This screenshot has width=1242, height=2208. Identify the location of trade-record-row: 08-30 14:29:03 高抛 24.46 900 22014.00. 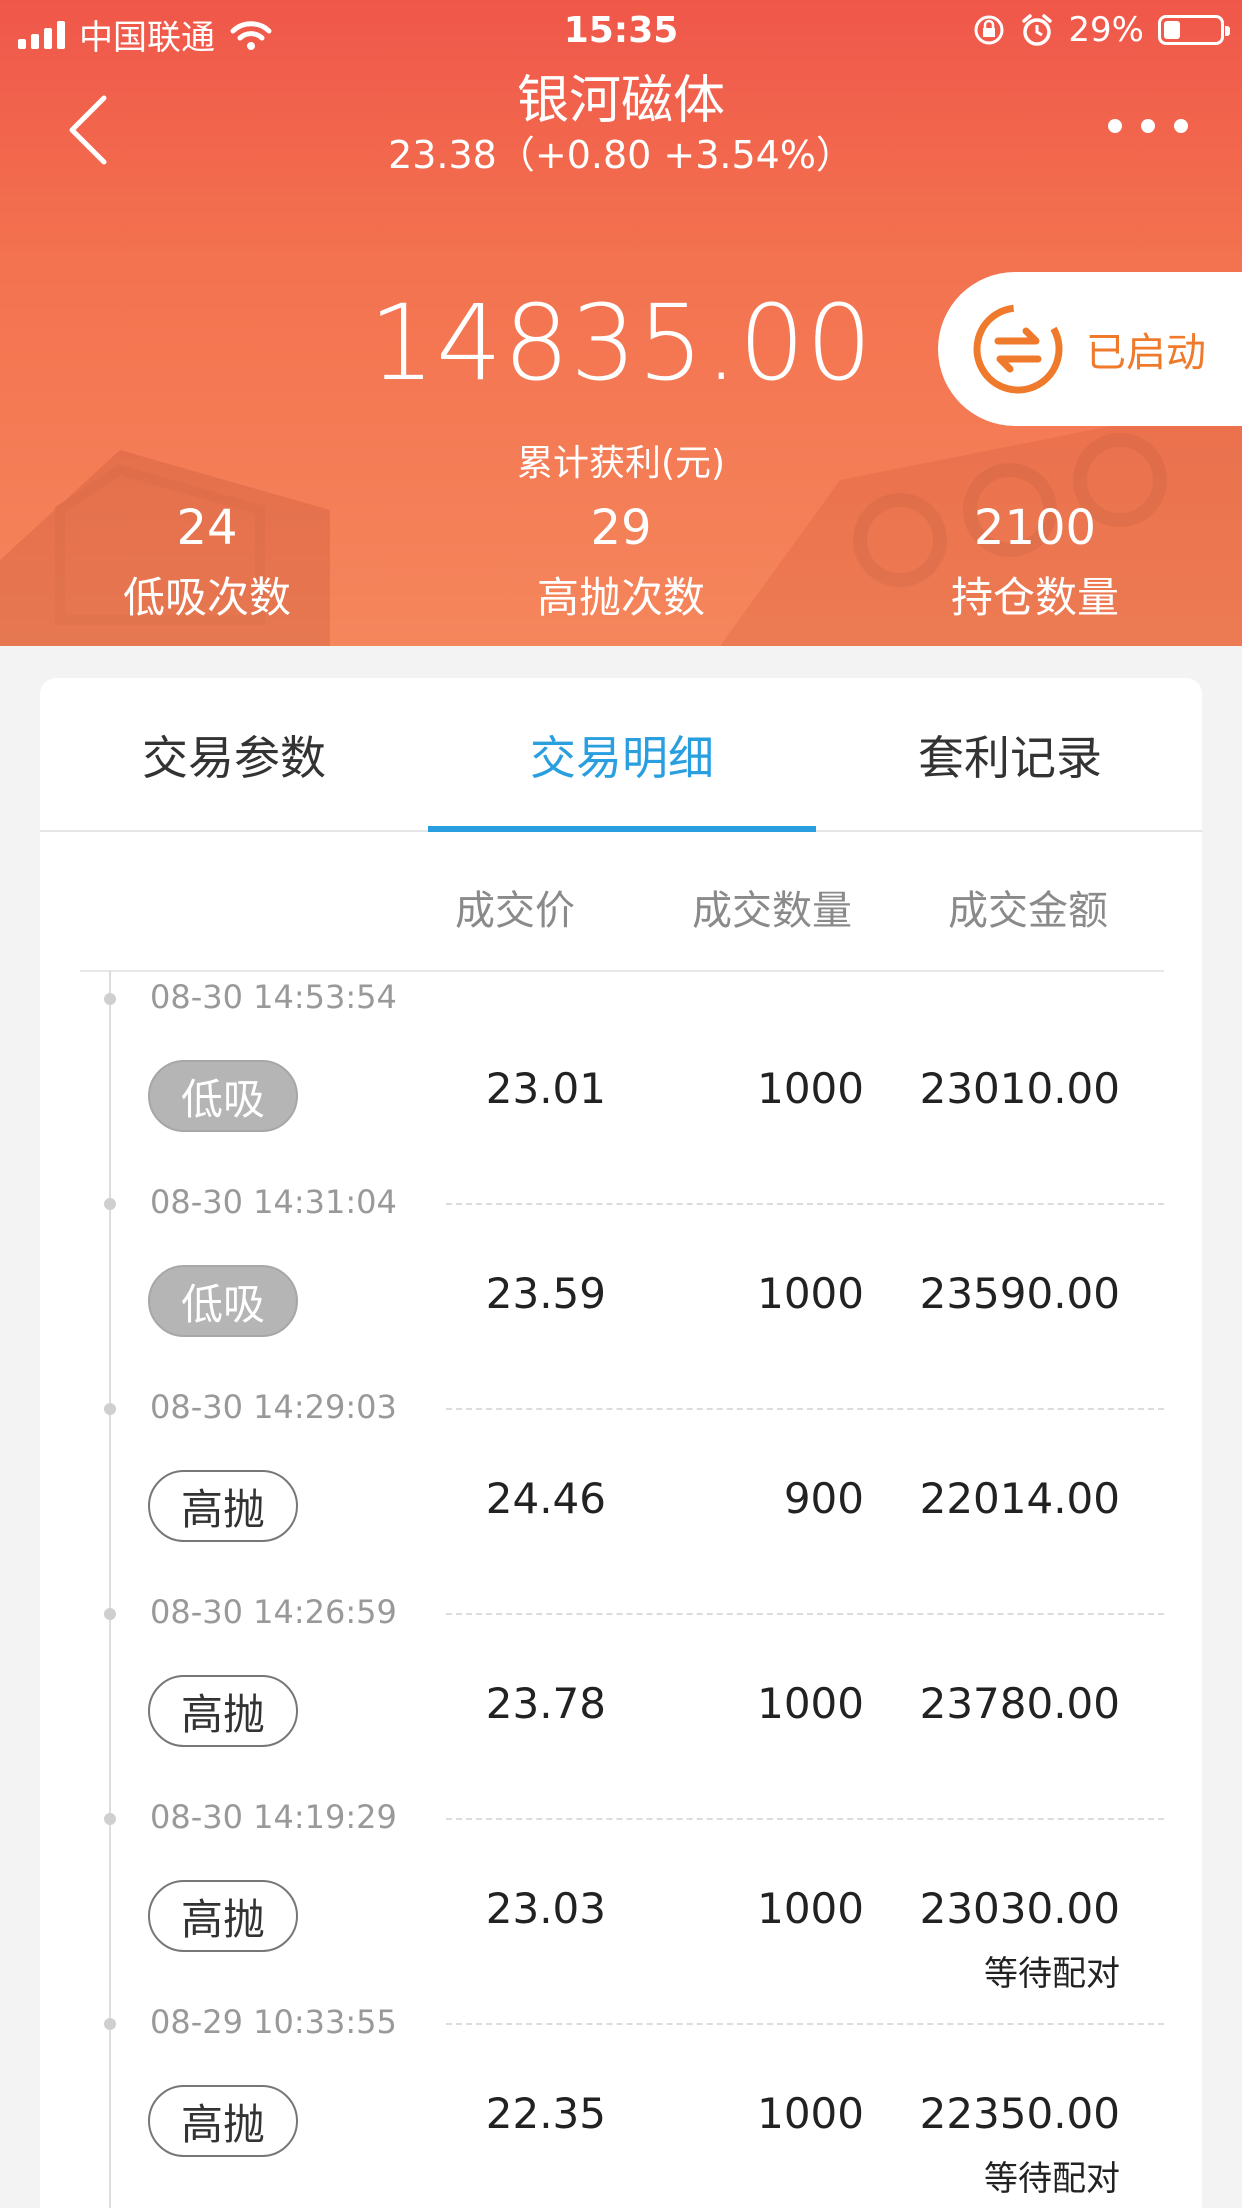
(621, 1480).